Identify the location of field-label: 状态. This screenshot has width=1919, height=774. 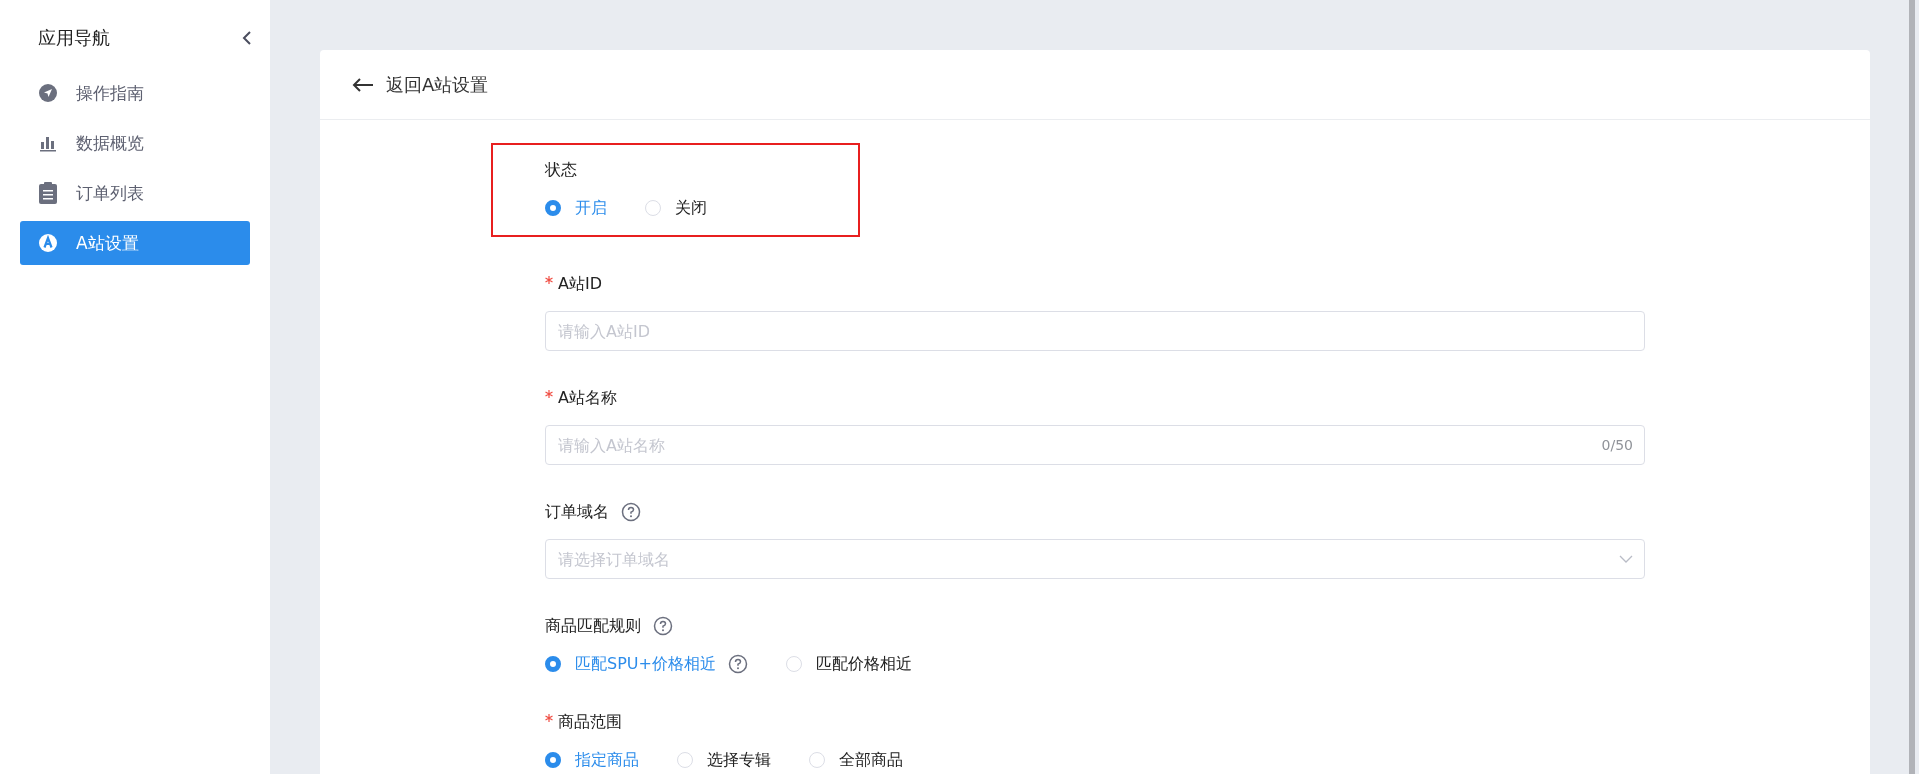
(561, 170).